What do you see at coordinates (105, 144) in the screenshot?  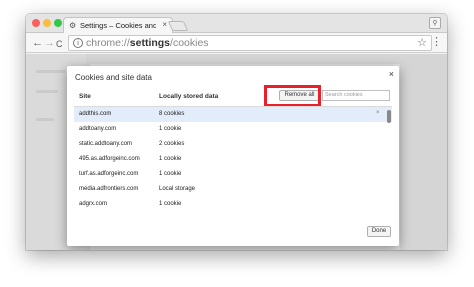 I see `site-cell: static.addtoany.com` at bounding box center [105, 144].